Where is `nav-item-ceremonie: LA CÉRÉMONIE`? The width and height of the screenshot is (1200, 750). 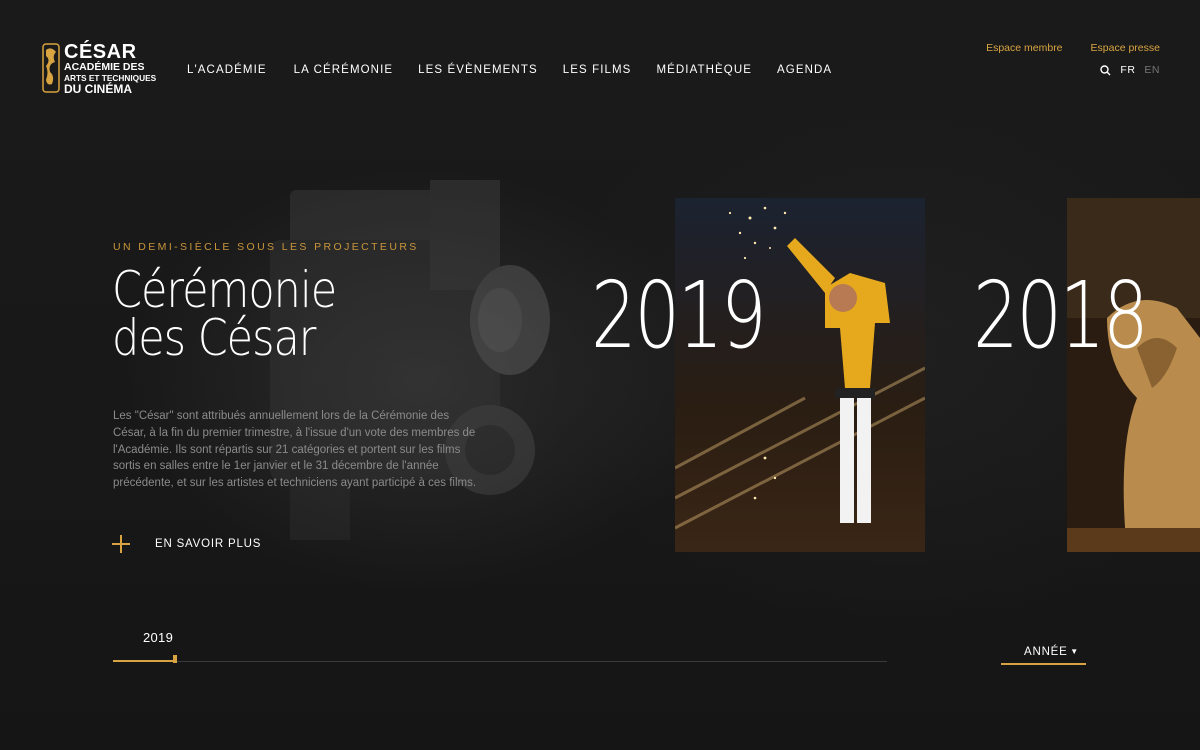 nav-item-ceremonie: LA CÉRÉMONIE is located at coordinates (343, 70).